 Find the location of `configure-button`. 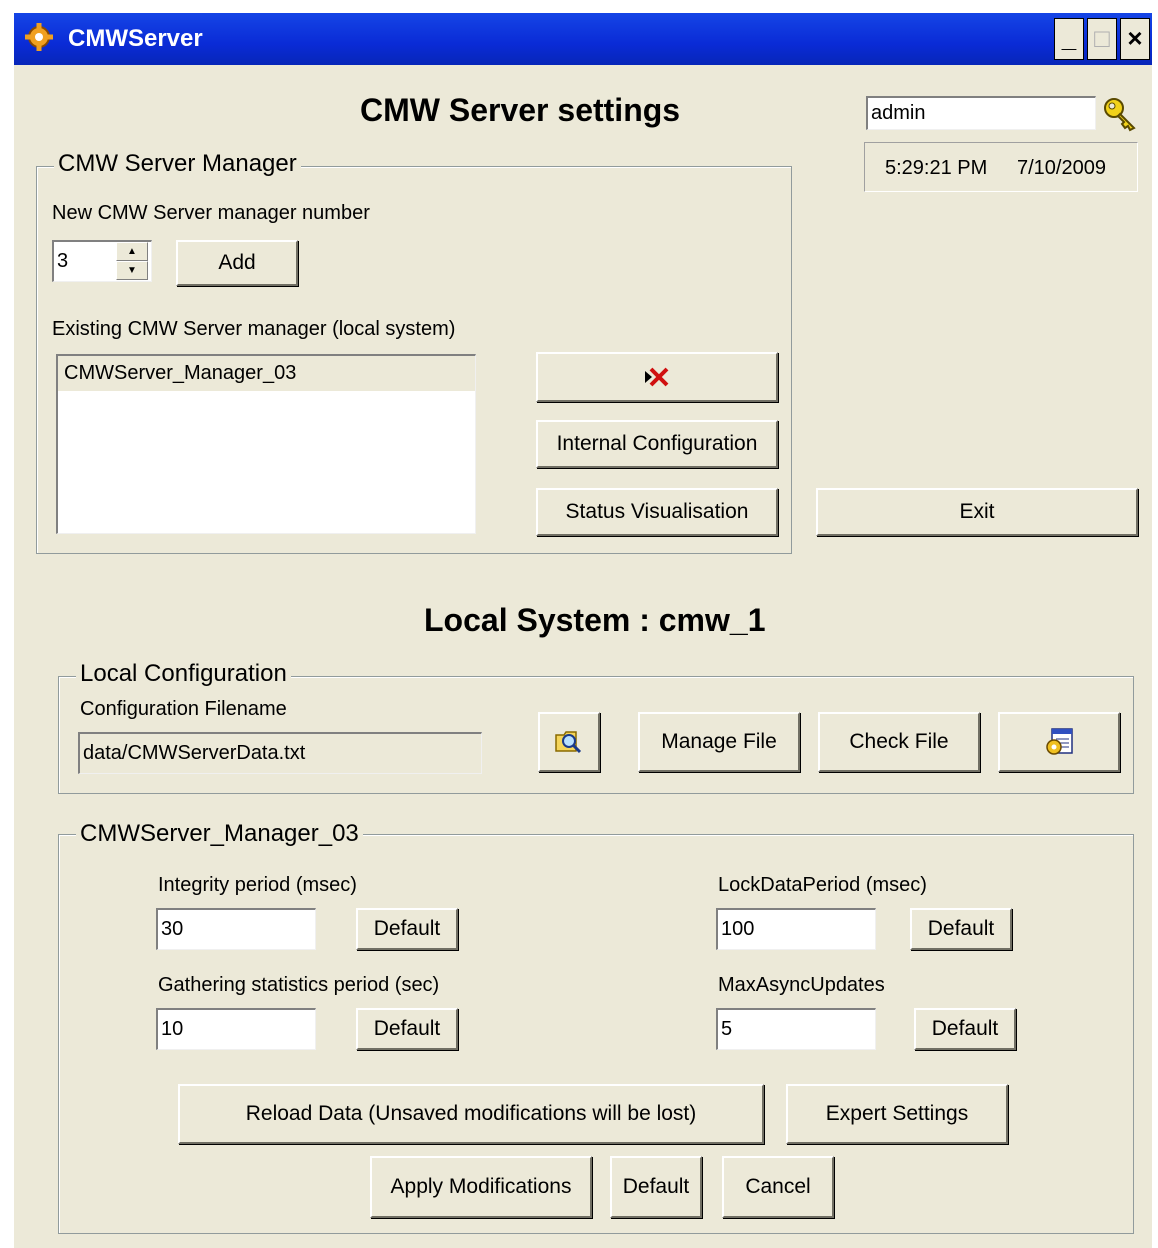

configure-button is located at coordinates (1059, 742).